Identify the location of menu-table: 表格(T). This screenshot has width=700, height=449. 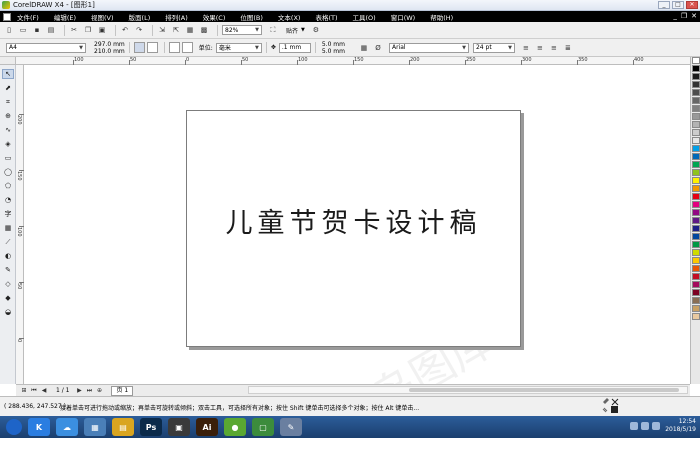
(326, 17).